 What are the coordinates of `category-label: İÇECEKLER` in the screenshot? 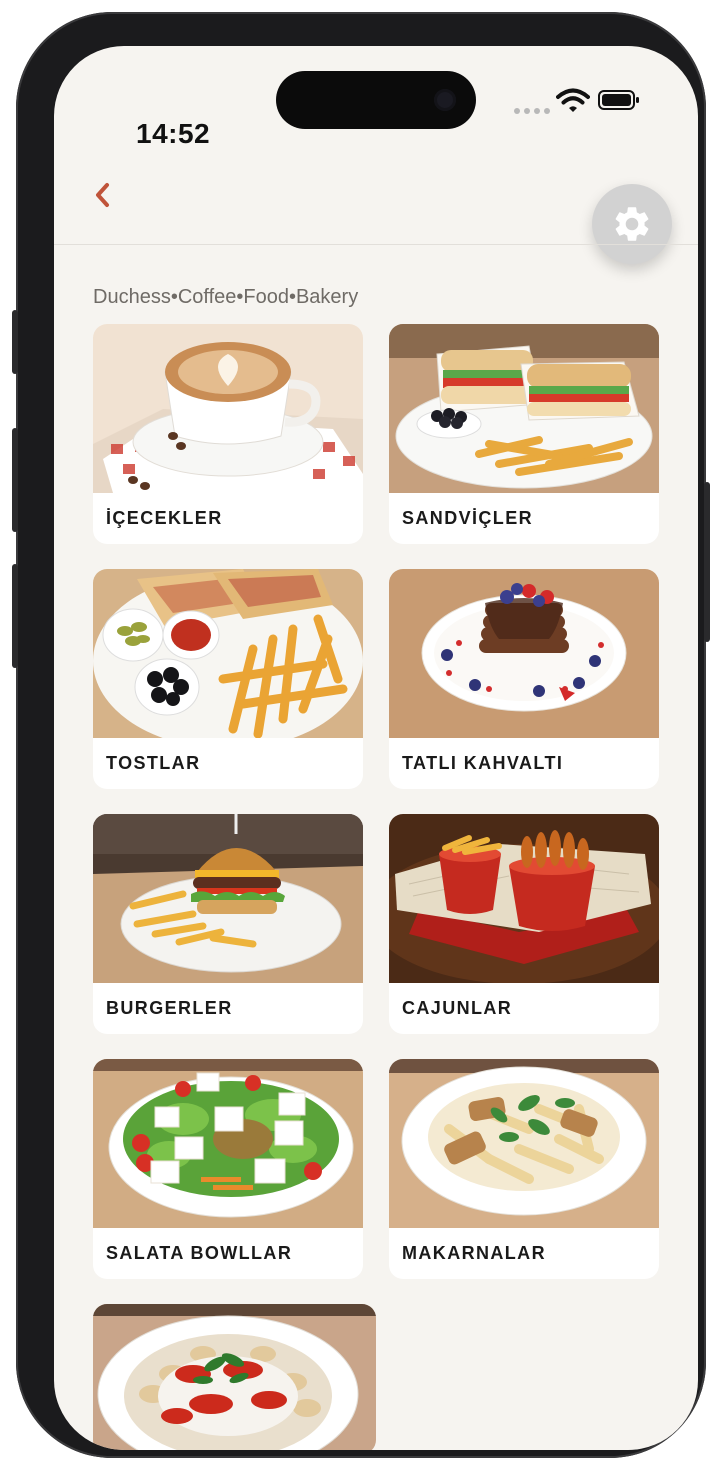 It's located at (164, 518).